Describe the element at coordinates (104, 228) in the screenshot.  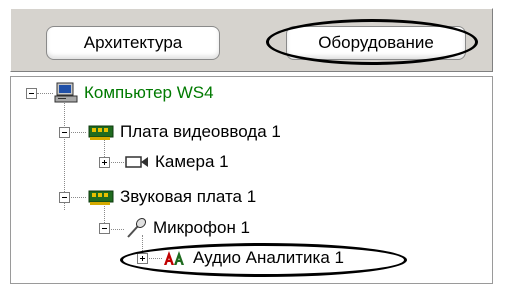
I see `microphone-collapse-toggle` at that location.